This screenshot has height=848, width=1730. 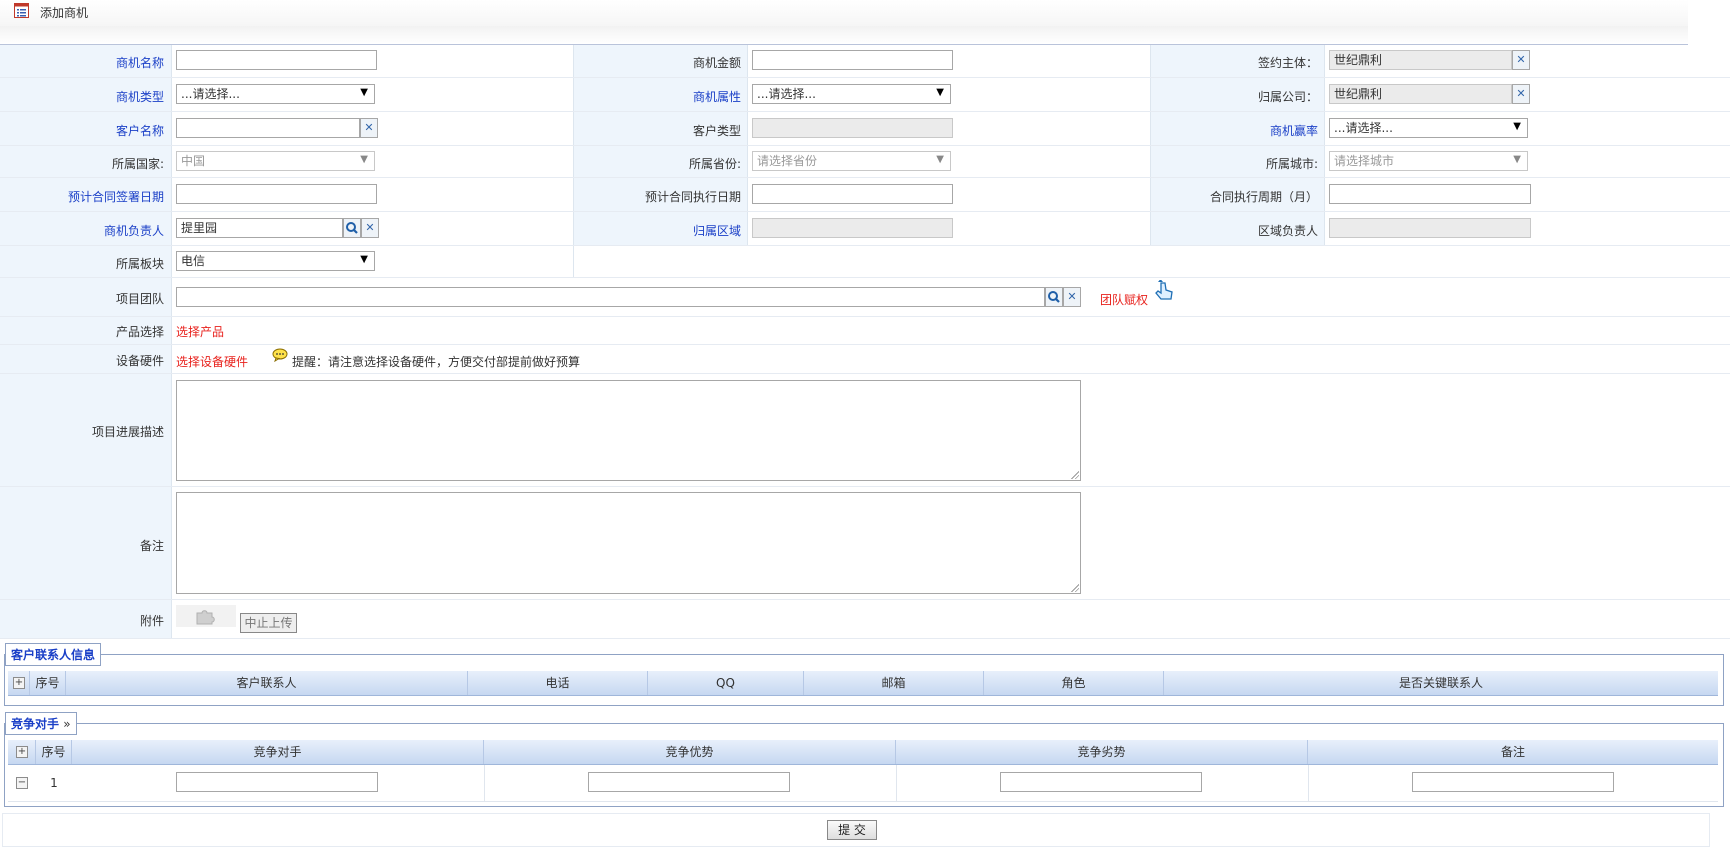 I want to click on city-value: 请选择城市, so click(x=1364, y=161).